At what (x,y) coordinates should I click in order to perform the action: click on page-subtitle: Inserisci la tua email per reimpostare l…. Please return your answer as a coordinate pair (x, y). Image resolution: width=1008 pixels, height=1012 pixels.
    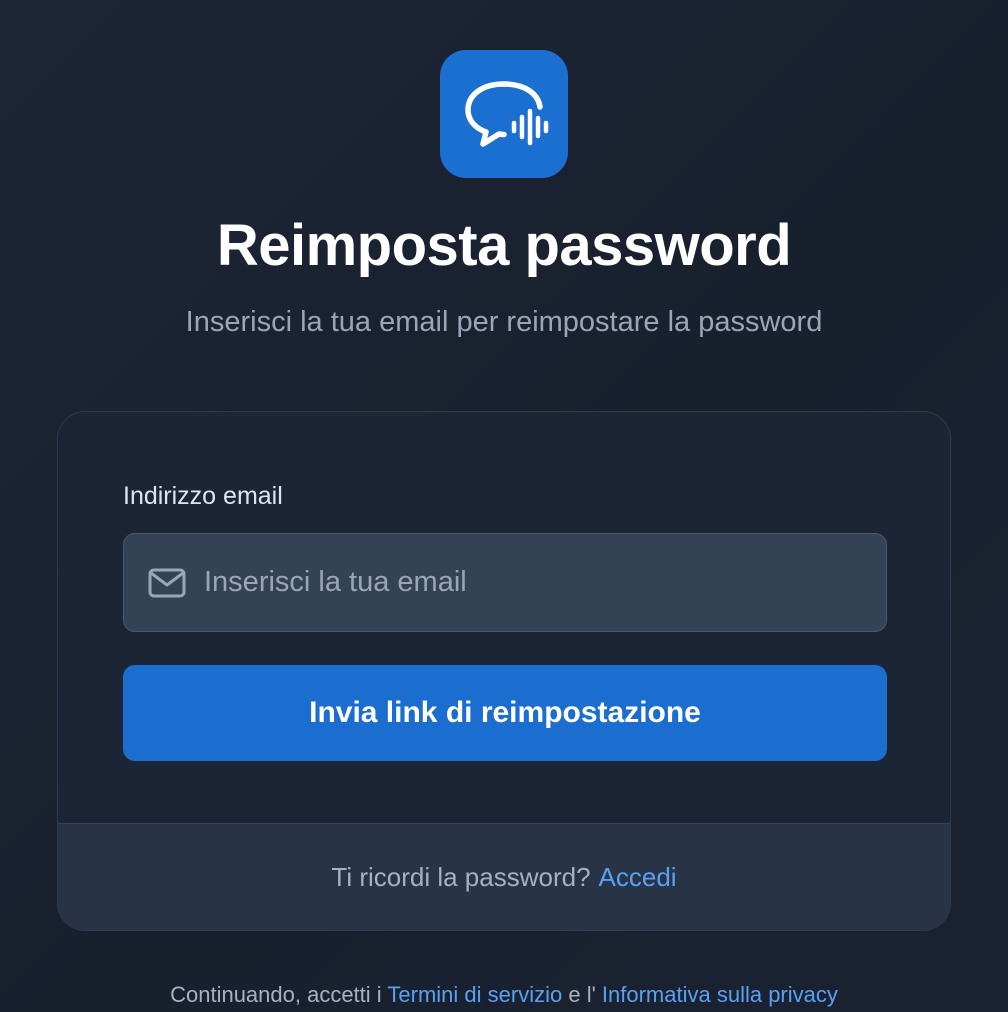
    Looking at the image, I should click on (504, 322).